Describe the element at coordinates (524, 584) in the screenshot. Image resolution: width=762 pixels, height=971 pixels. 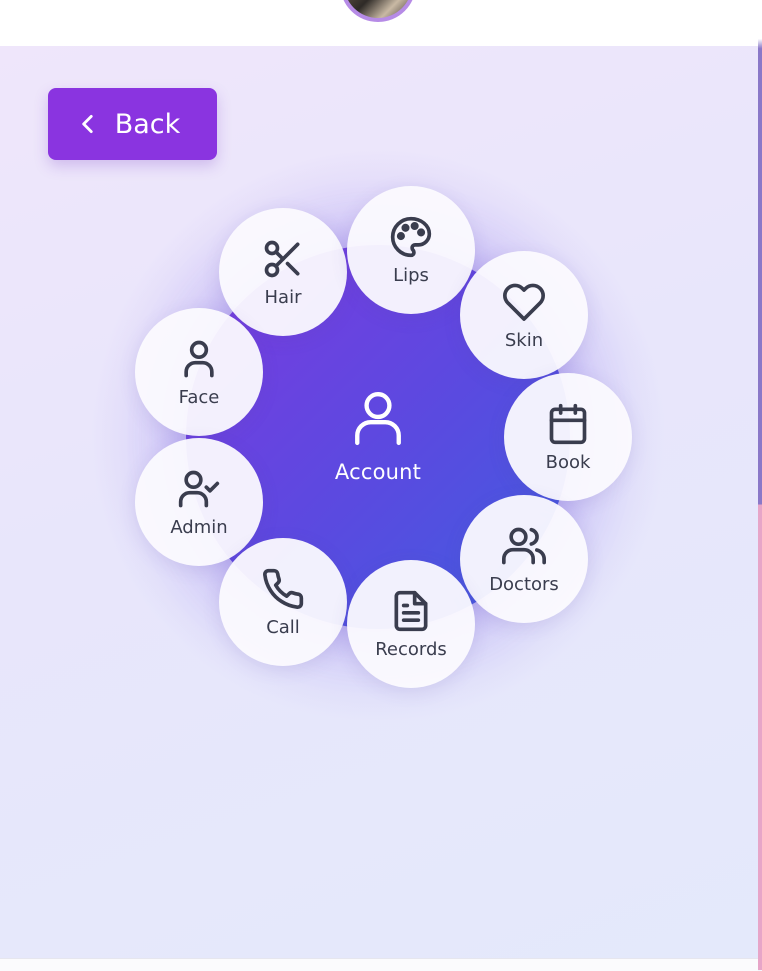
I see `menu-item-label: Doctors` at that location.